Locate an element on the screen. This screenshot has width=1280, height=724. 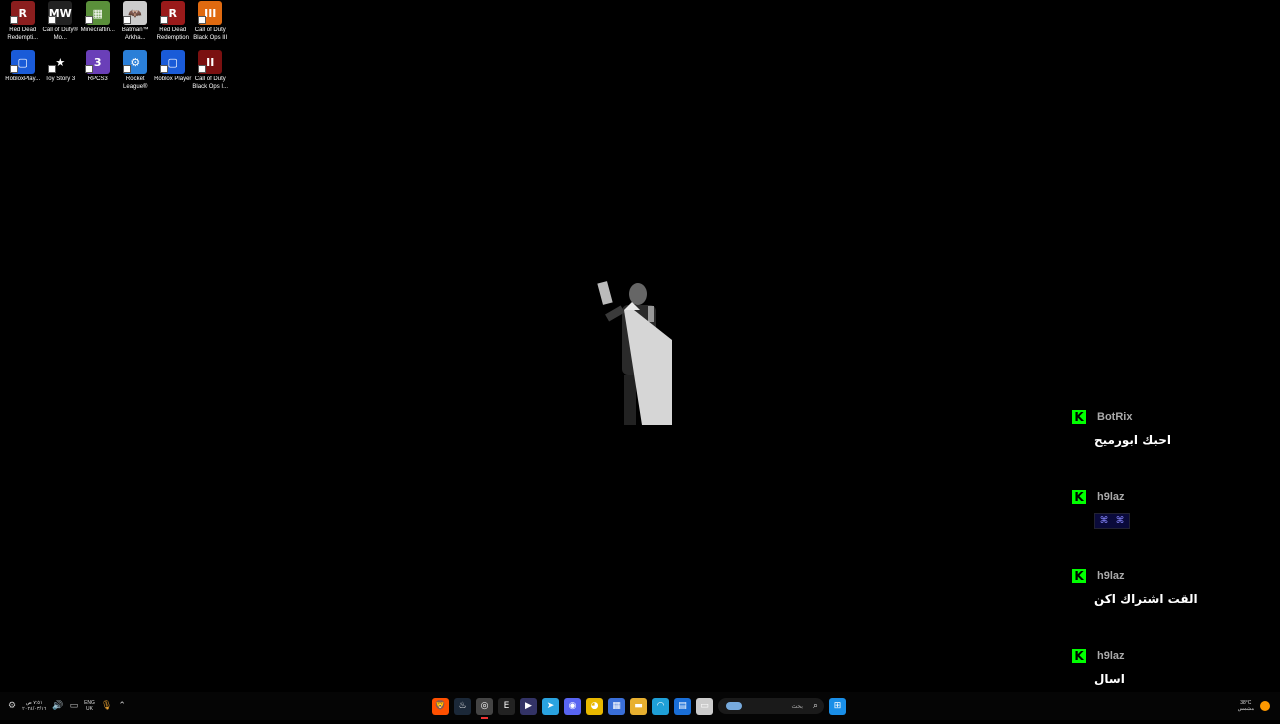
volume-icon: 🔊 is located at coordinates (57, 706).